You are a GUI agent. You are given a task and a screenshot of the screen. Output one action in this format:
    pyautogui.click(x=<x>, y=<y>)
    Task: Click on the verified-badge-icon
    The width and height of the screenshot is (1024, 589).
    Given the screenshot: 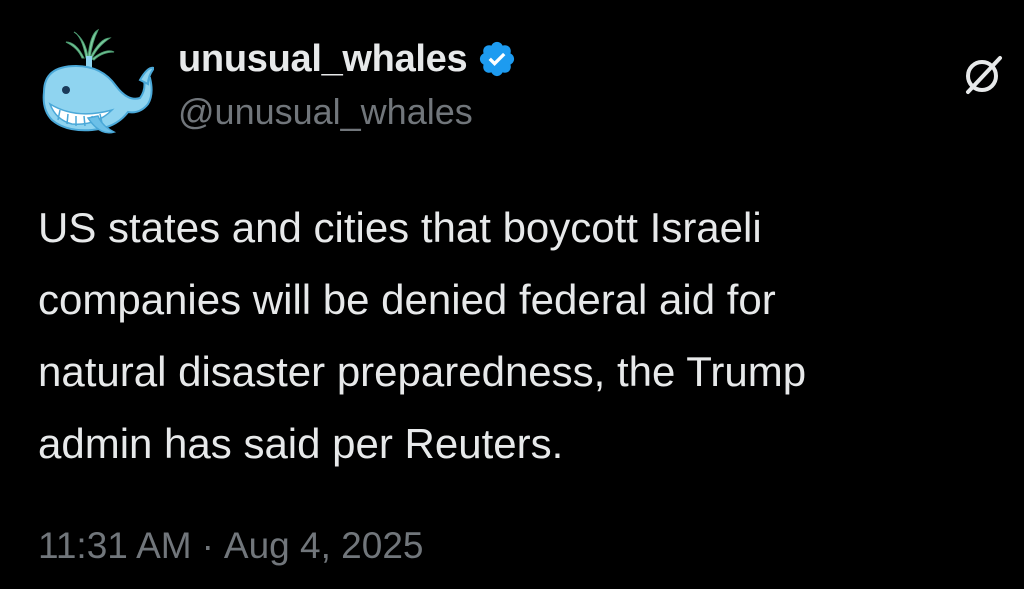 What is the action you would take?
    pyautogui.click(x=497, y=59)
    